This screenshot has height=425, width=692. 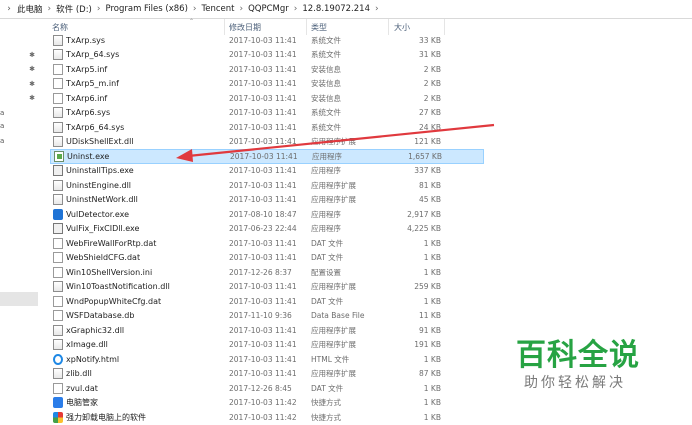 I want to click on watermark-subtitle: 助你轻松解决, so click(x=575, y=383).